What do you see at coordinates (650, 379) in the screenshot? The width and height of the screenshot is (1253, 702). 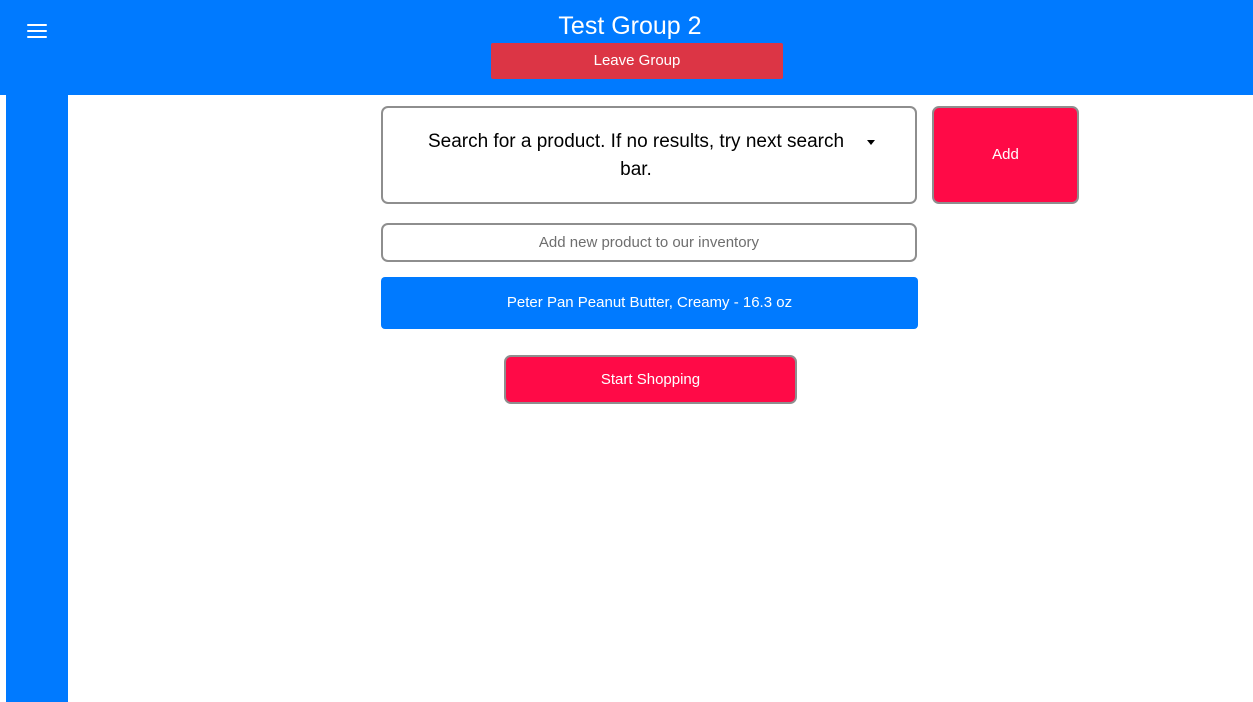 I see `start-shopping-button: Start Shopping` at bounding box center [650, 379].